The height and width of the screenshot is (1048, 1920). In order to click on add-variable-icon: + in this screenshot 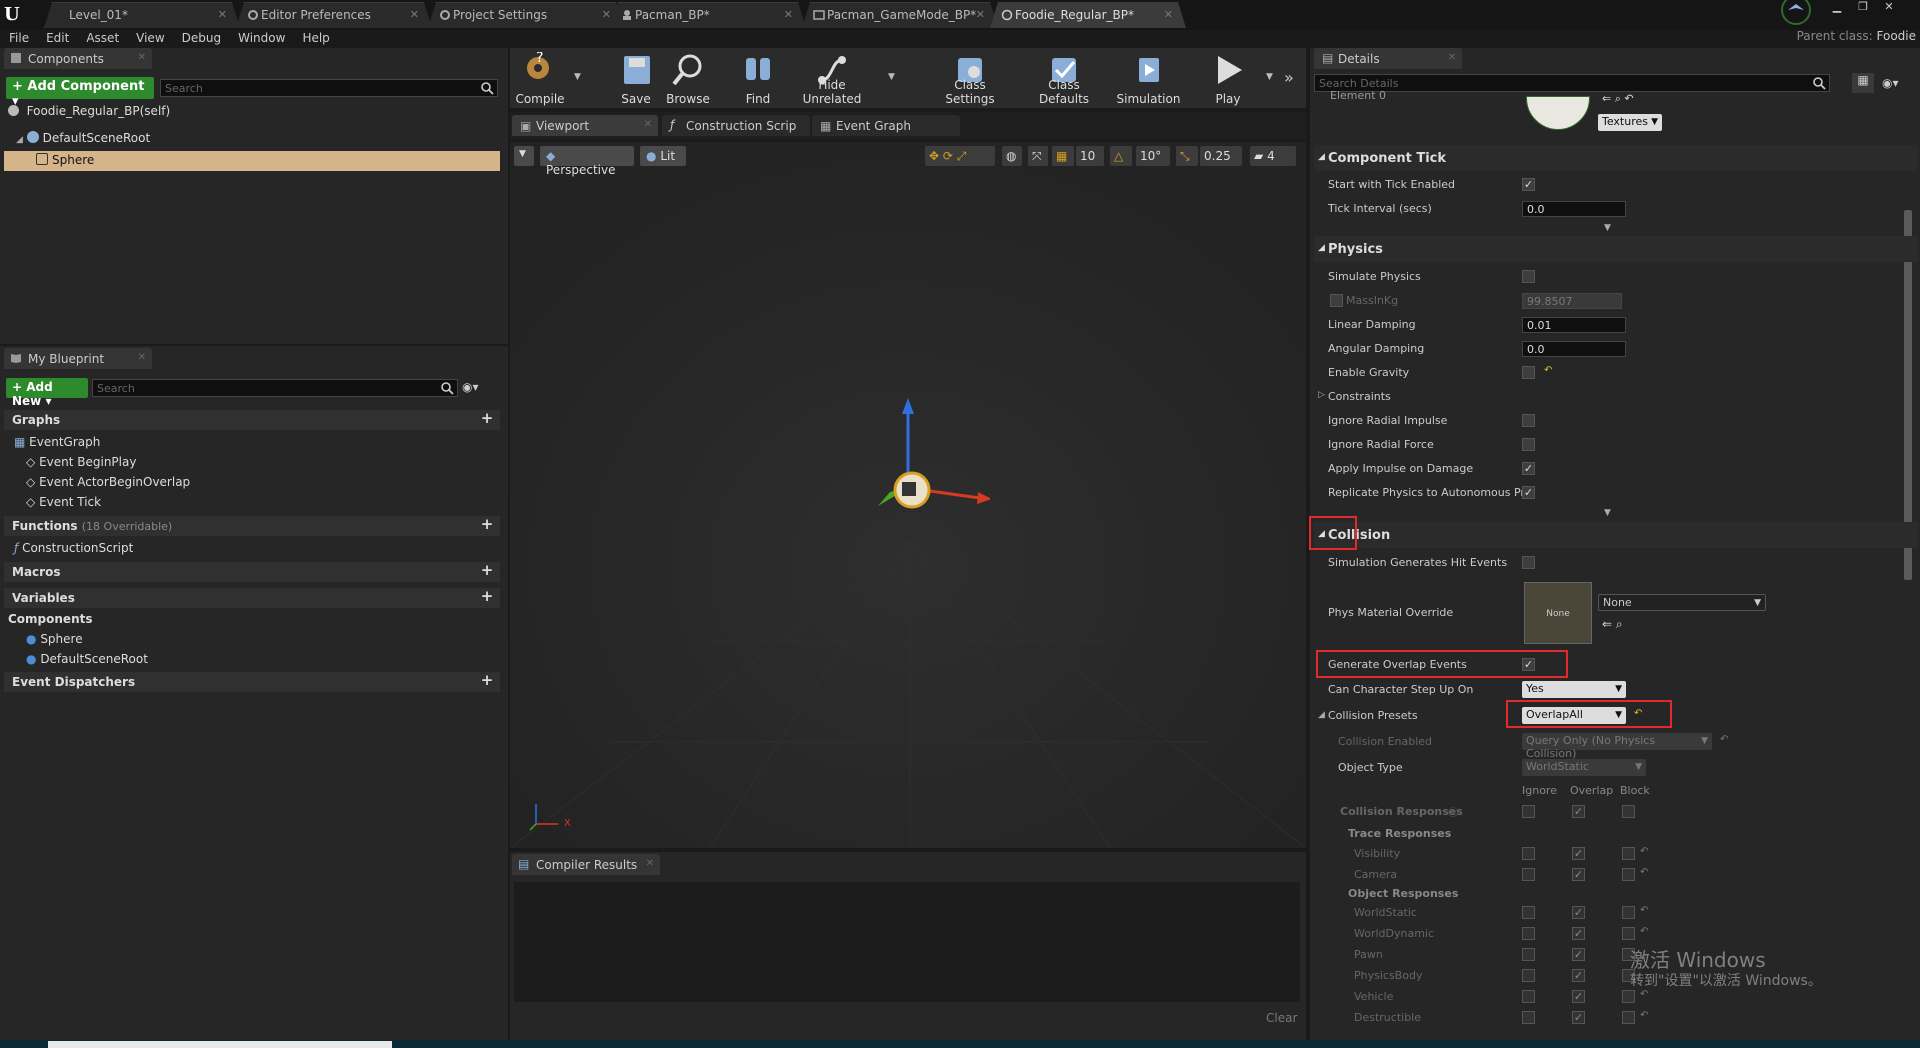, I will do `click(487, 596)`.